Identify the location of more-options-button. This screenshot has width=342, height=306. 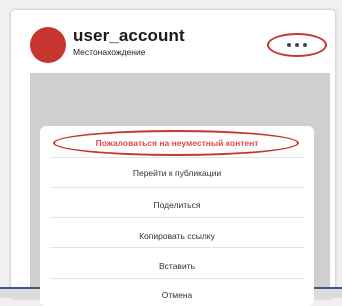
(297, 45).